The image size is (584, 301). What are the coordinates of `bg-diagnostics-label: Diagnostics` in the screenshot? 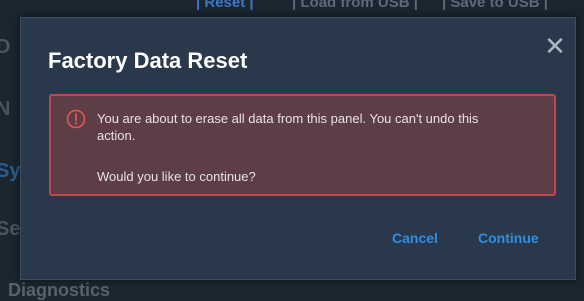 It's located at (59, 290).